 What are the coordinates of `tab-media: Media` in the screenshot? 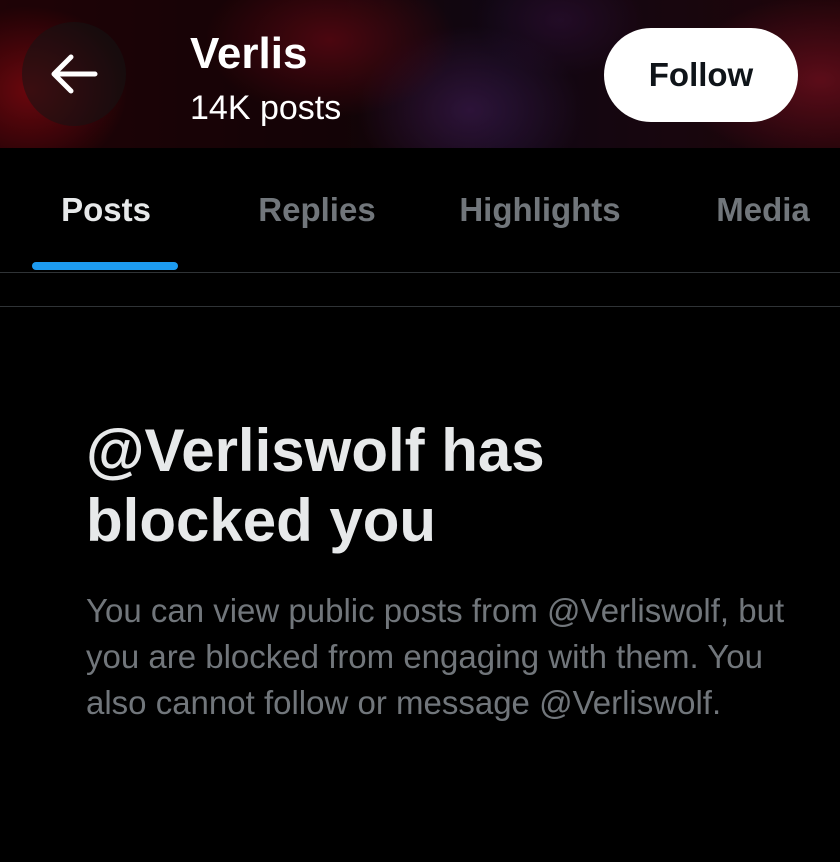 It's located at (749, 210).